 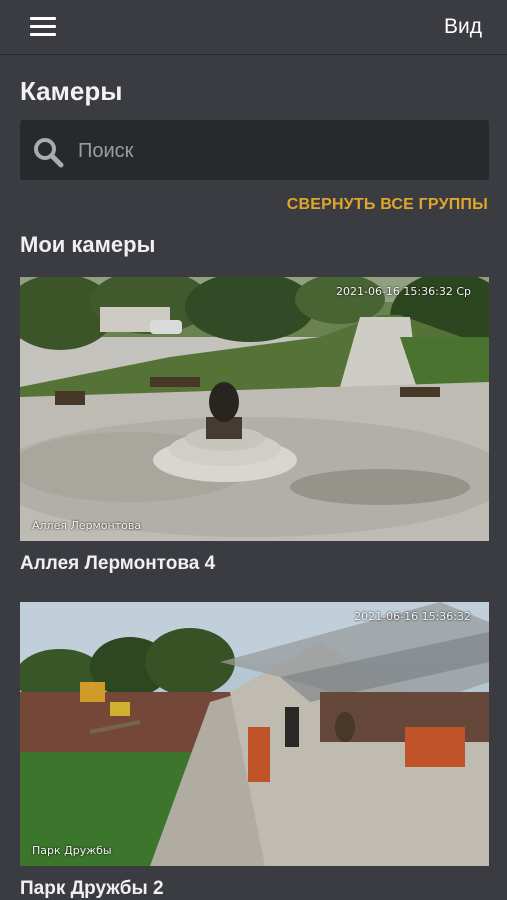 I want to click on camera-overlay-name: Аллея Лермонтова, so click(x=87, y=525).